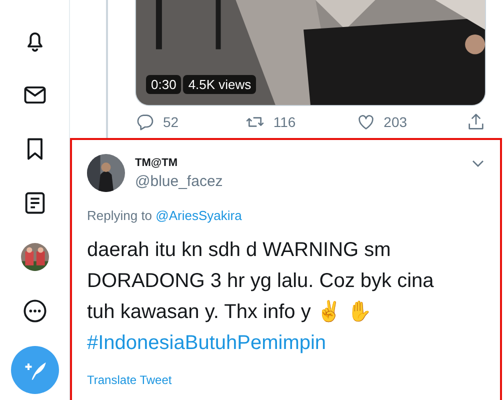  What do you see at coordinates (219, 84) in the screenshot?
I see `view-count: 4.5K views` at bounding box center [219, 84].